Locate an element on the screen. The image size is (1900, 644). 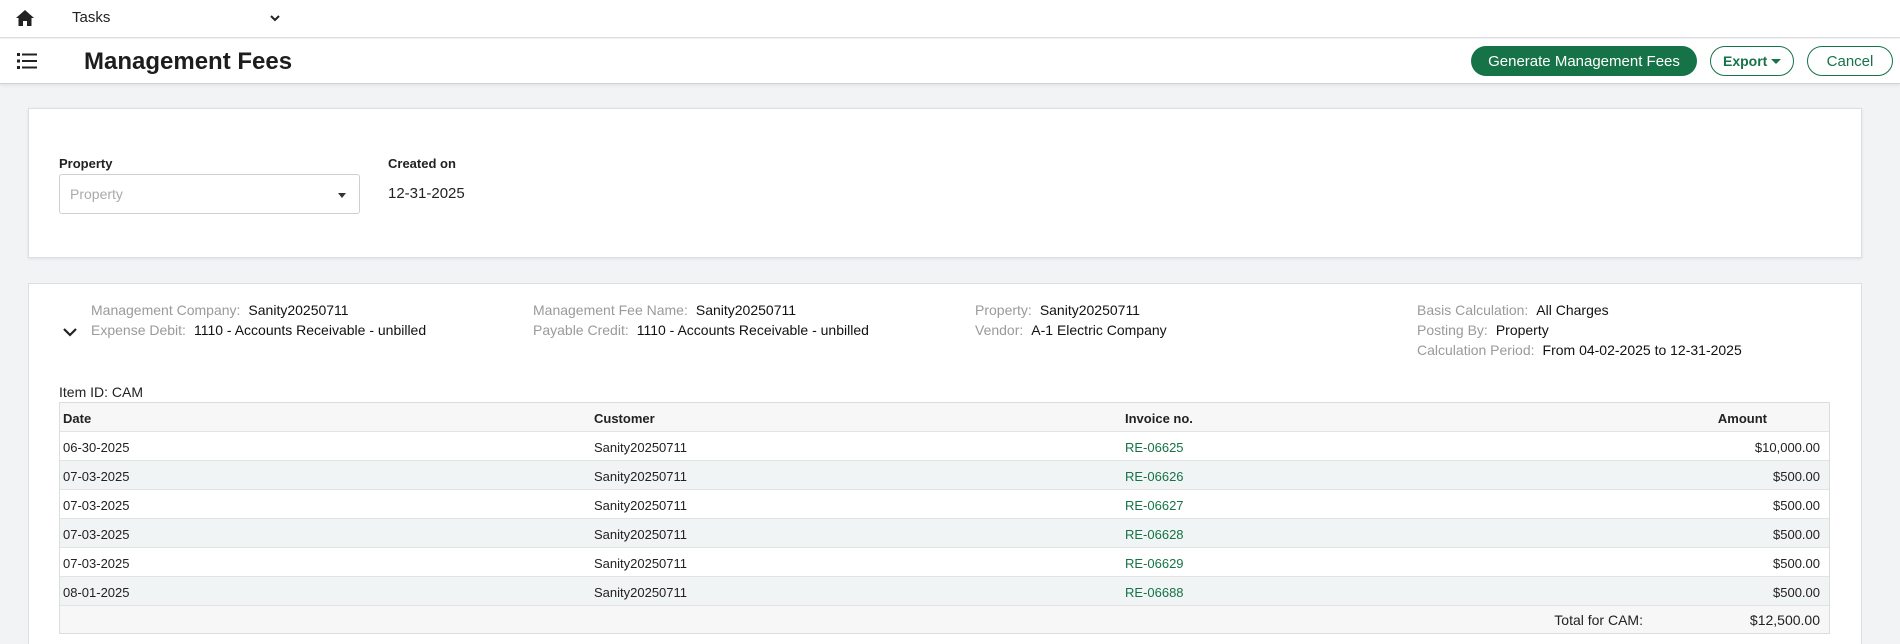
invoice-link: RE-06625 is located at coordinates (1154, 447).